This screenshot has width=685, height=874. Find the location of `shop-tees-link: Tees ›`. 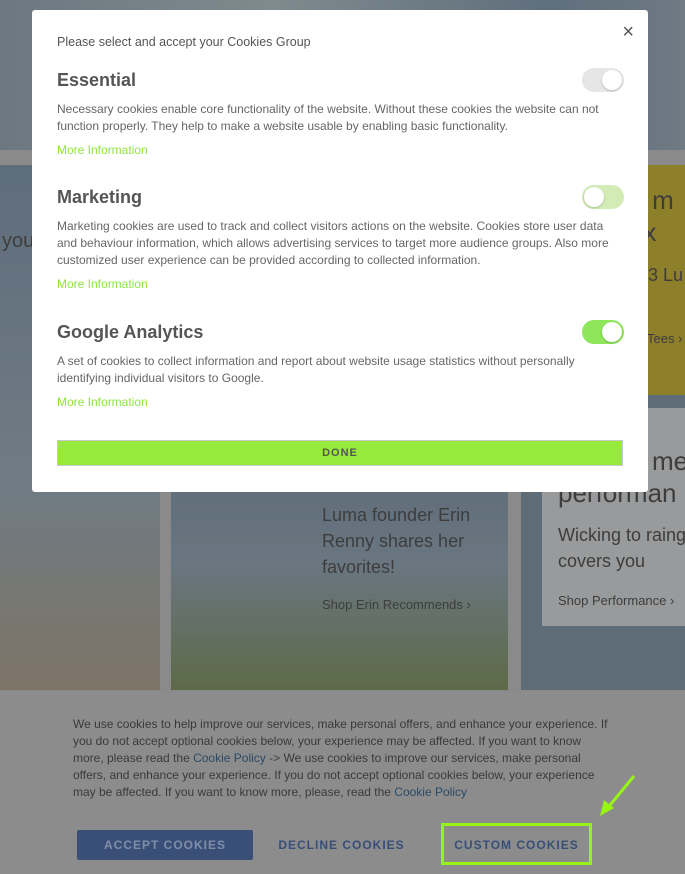

shop-tees-link: Tees › is located at coordinates (664, 338).